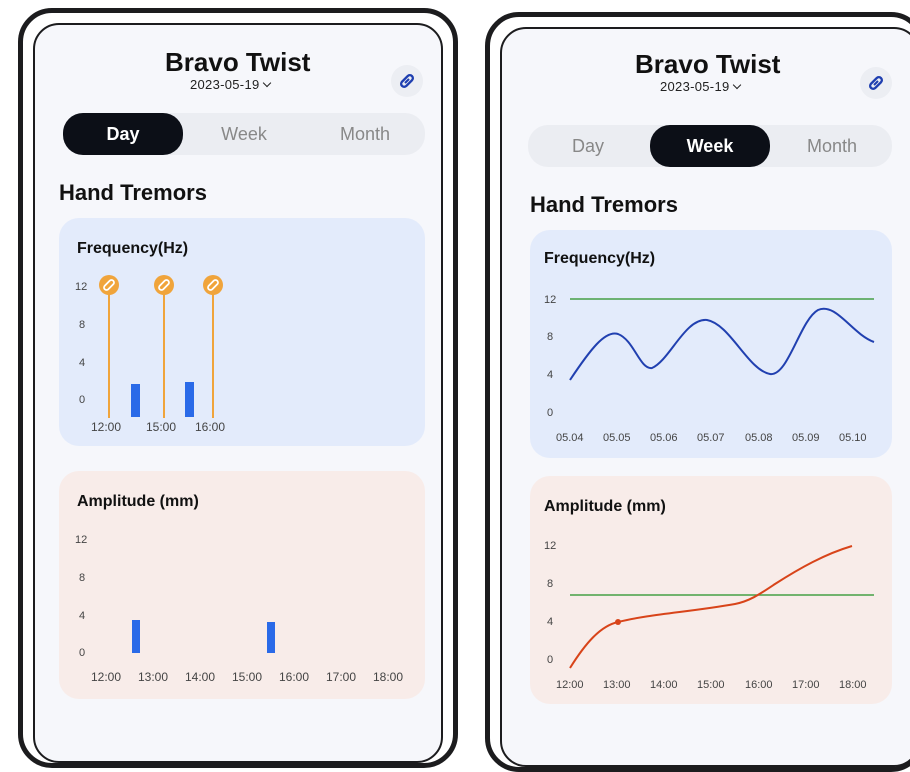 This screenshot has width=910, height=772. I want to click on x-tick-label: 05.08, so click(759, 438).